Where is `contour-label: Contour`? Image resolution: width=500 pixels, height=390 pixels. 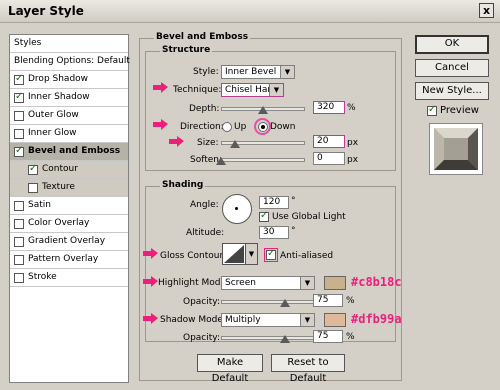
contour-label: Contour is located at coordinates (60, 169).